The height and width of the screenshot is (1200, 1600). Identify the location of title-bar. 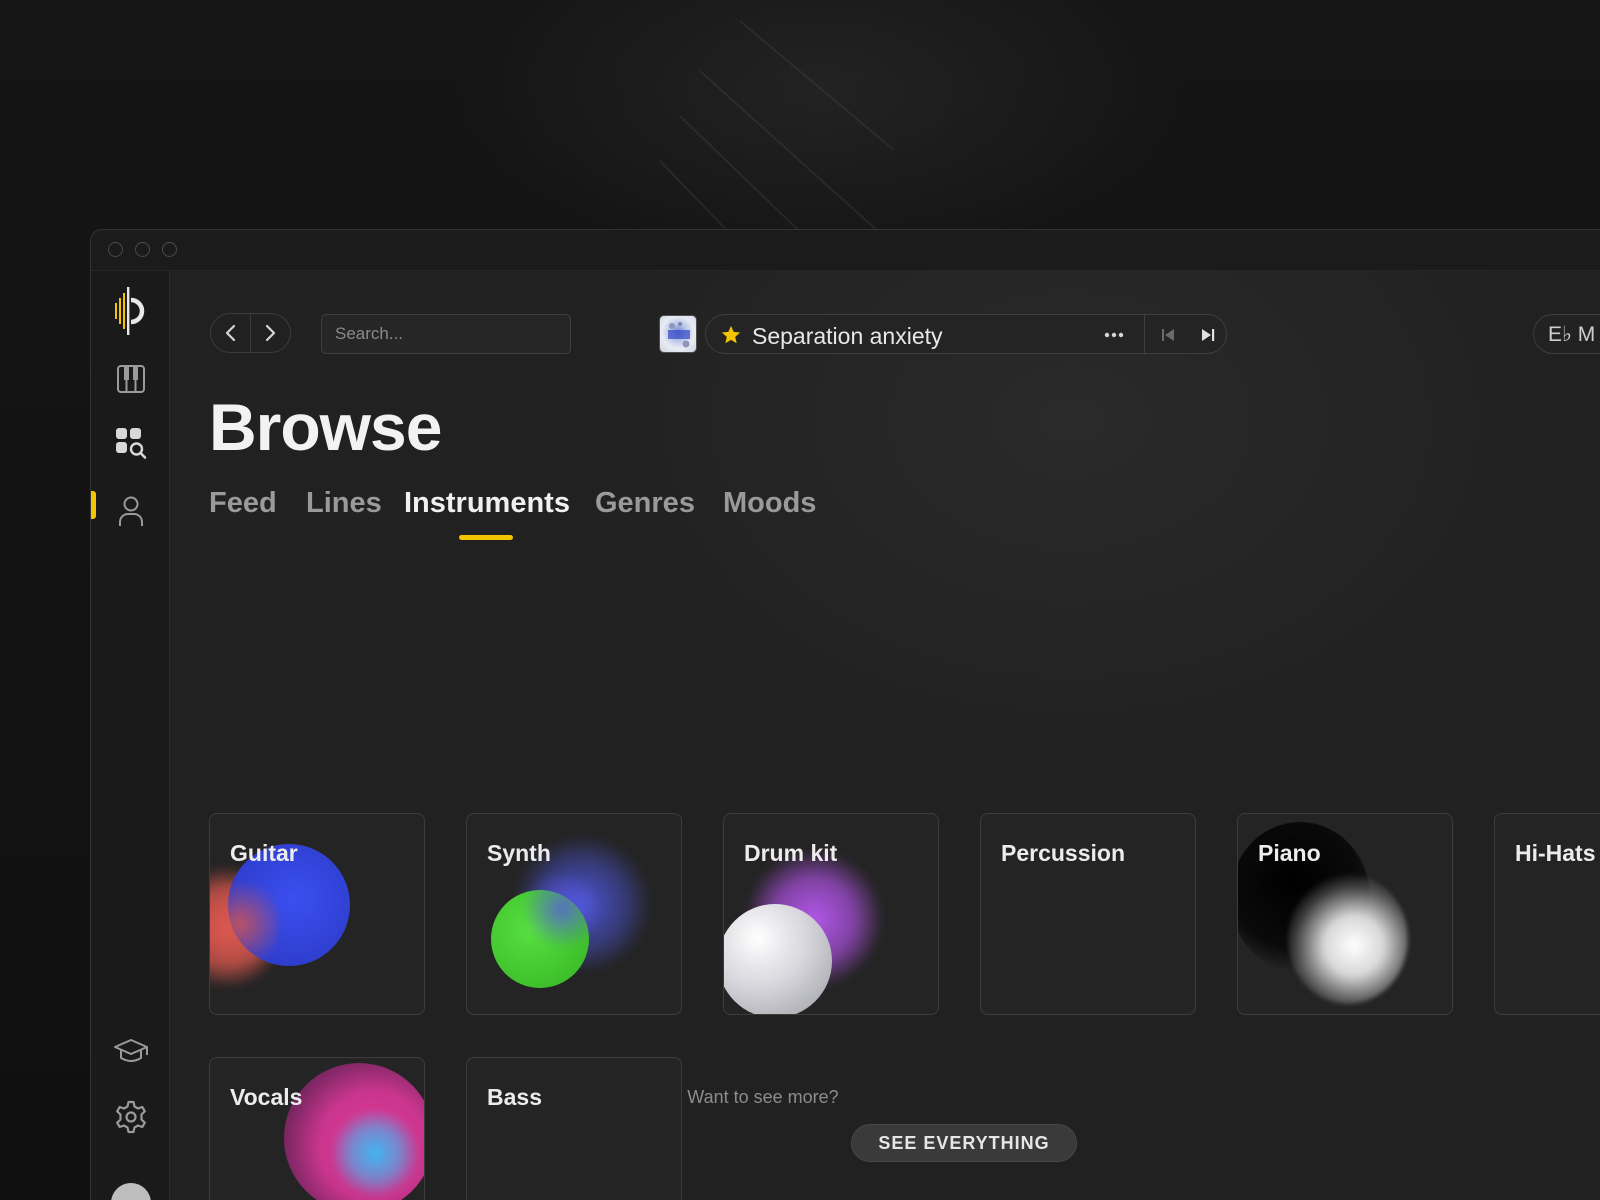
(845, 250).